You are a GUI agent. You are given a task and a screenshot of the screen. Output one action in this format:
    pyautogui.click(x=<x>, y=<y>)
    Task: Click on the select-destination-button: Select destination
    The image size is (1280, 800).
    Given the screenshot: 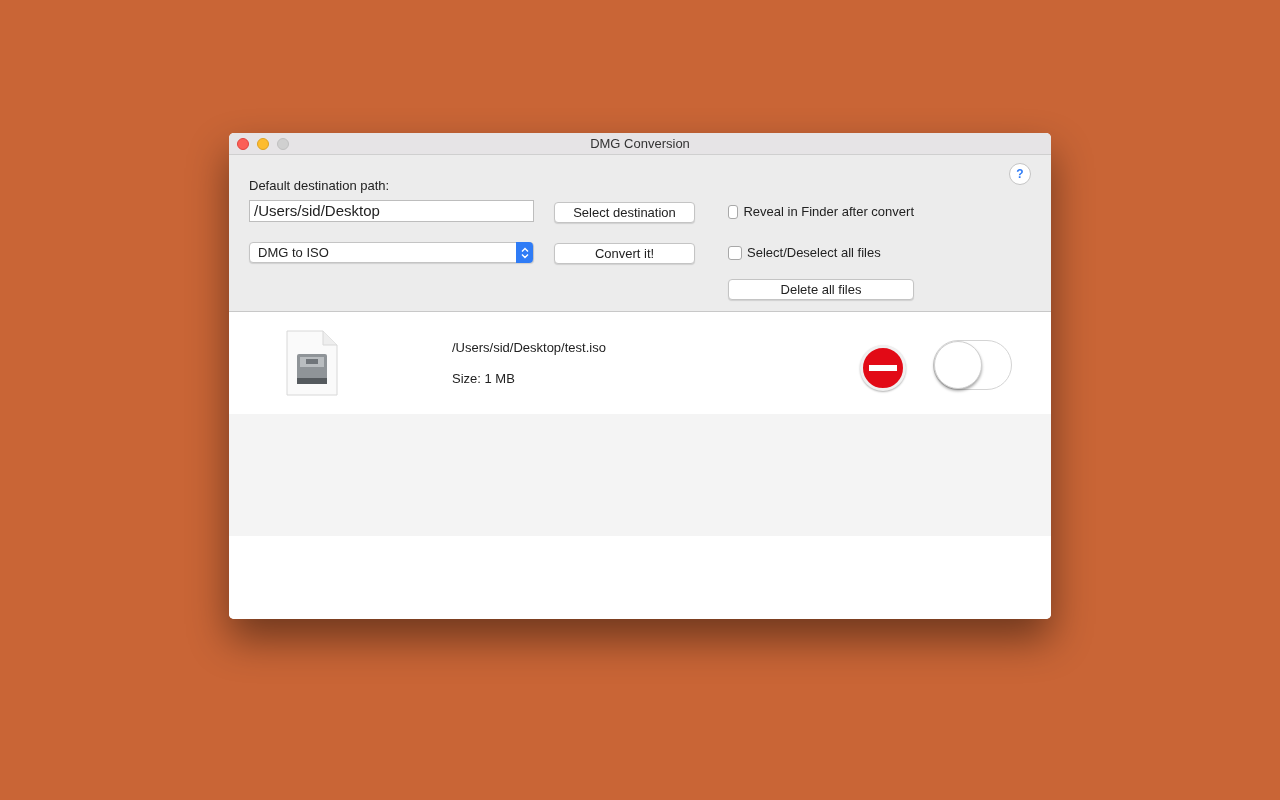 What is the action you would take?
    pyautogui.click(x=624, y=212)
    